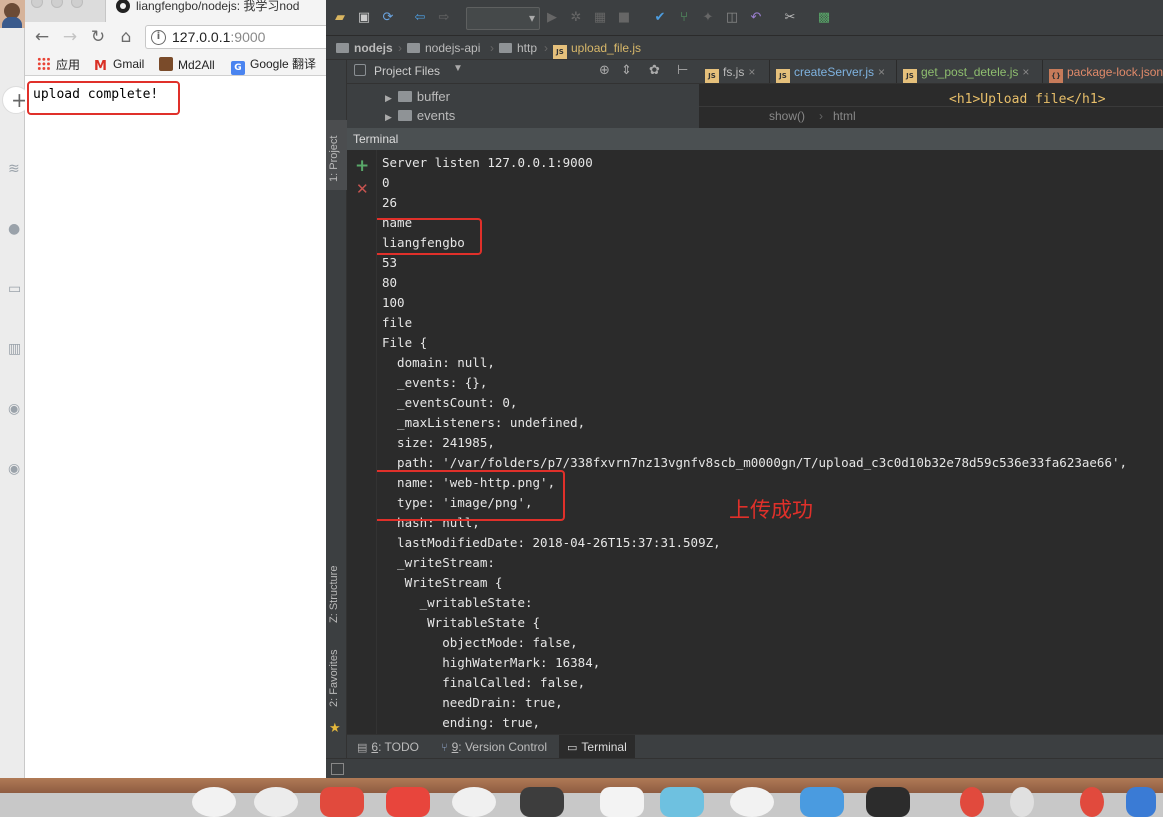 Image resolution: width=1163 pixels, height=817 pixels. Describe the element at coordinates (57, 4) in the screenshot. I see `minimize-window-button` at that location.